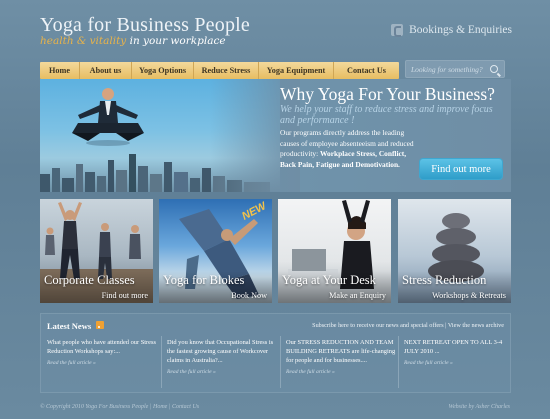 This screenshot has height=419, width=550. I want to click on bookings-label: Bookings & Enquiries, so click(460, 30).